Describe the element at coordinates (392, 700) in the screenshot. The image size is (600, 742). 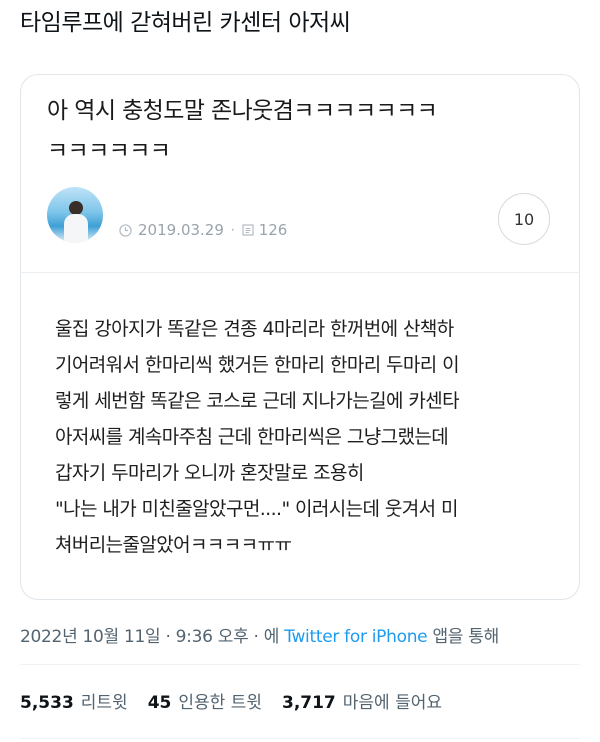
I see `like-label: 마음에 들어요` at that location.